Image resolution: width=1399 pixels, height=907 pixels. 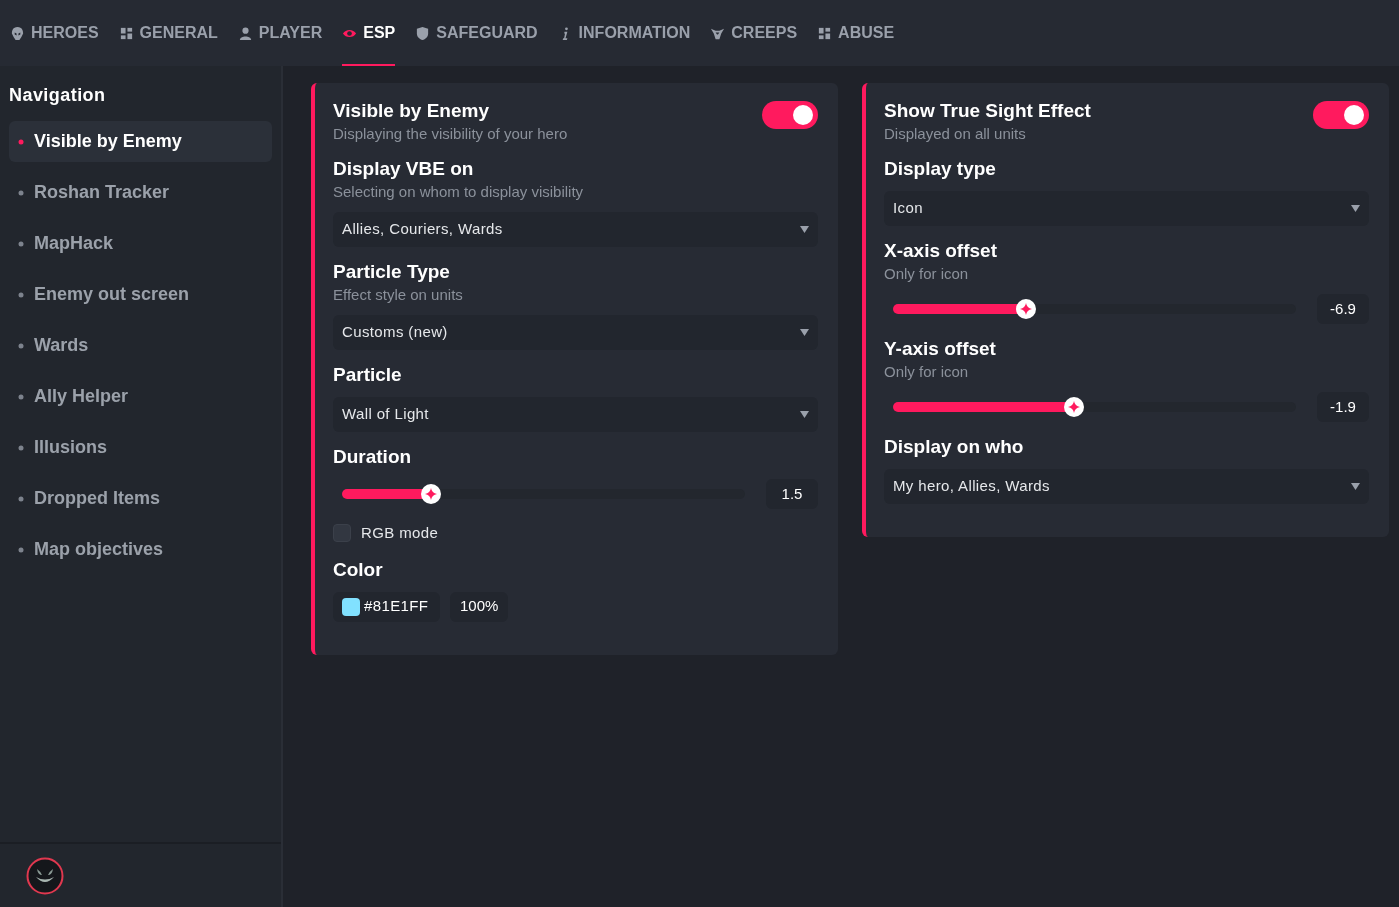 What do you see at coordinates (140, 498) in the screenshot?
I see `sidebar-item: Dropped Items` at bounding box center [140, 498].